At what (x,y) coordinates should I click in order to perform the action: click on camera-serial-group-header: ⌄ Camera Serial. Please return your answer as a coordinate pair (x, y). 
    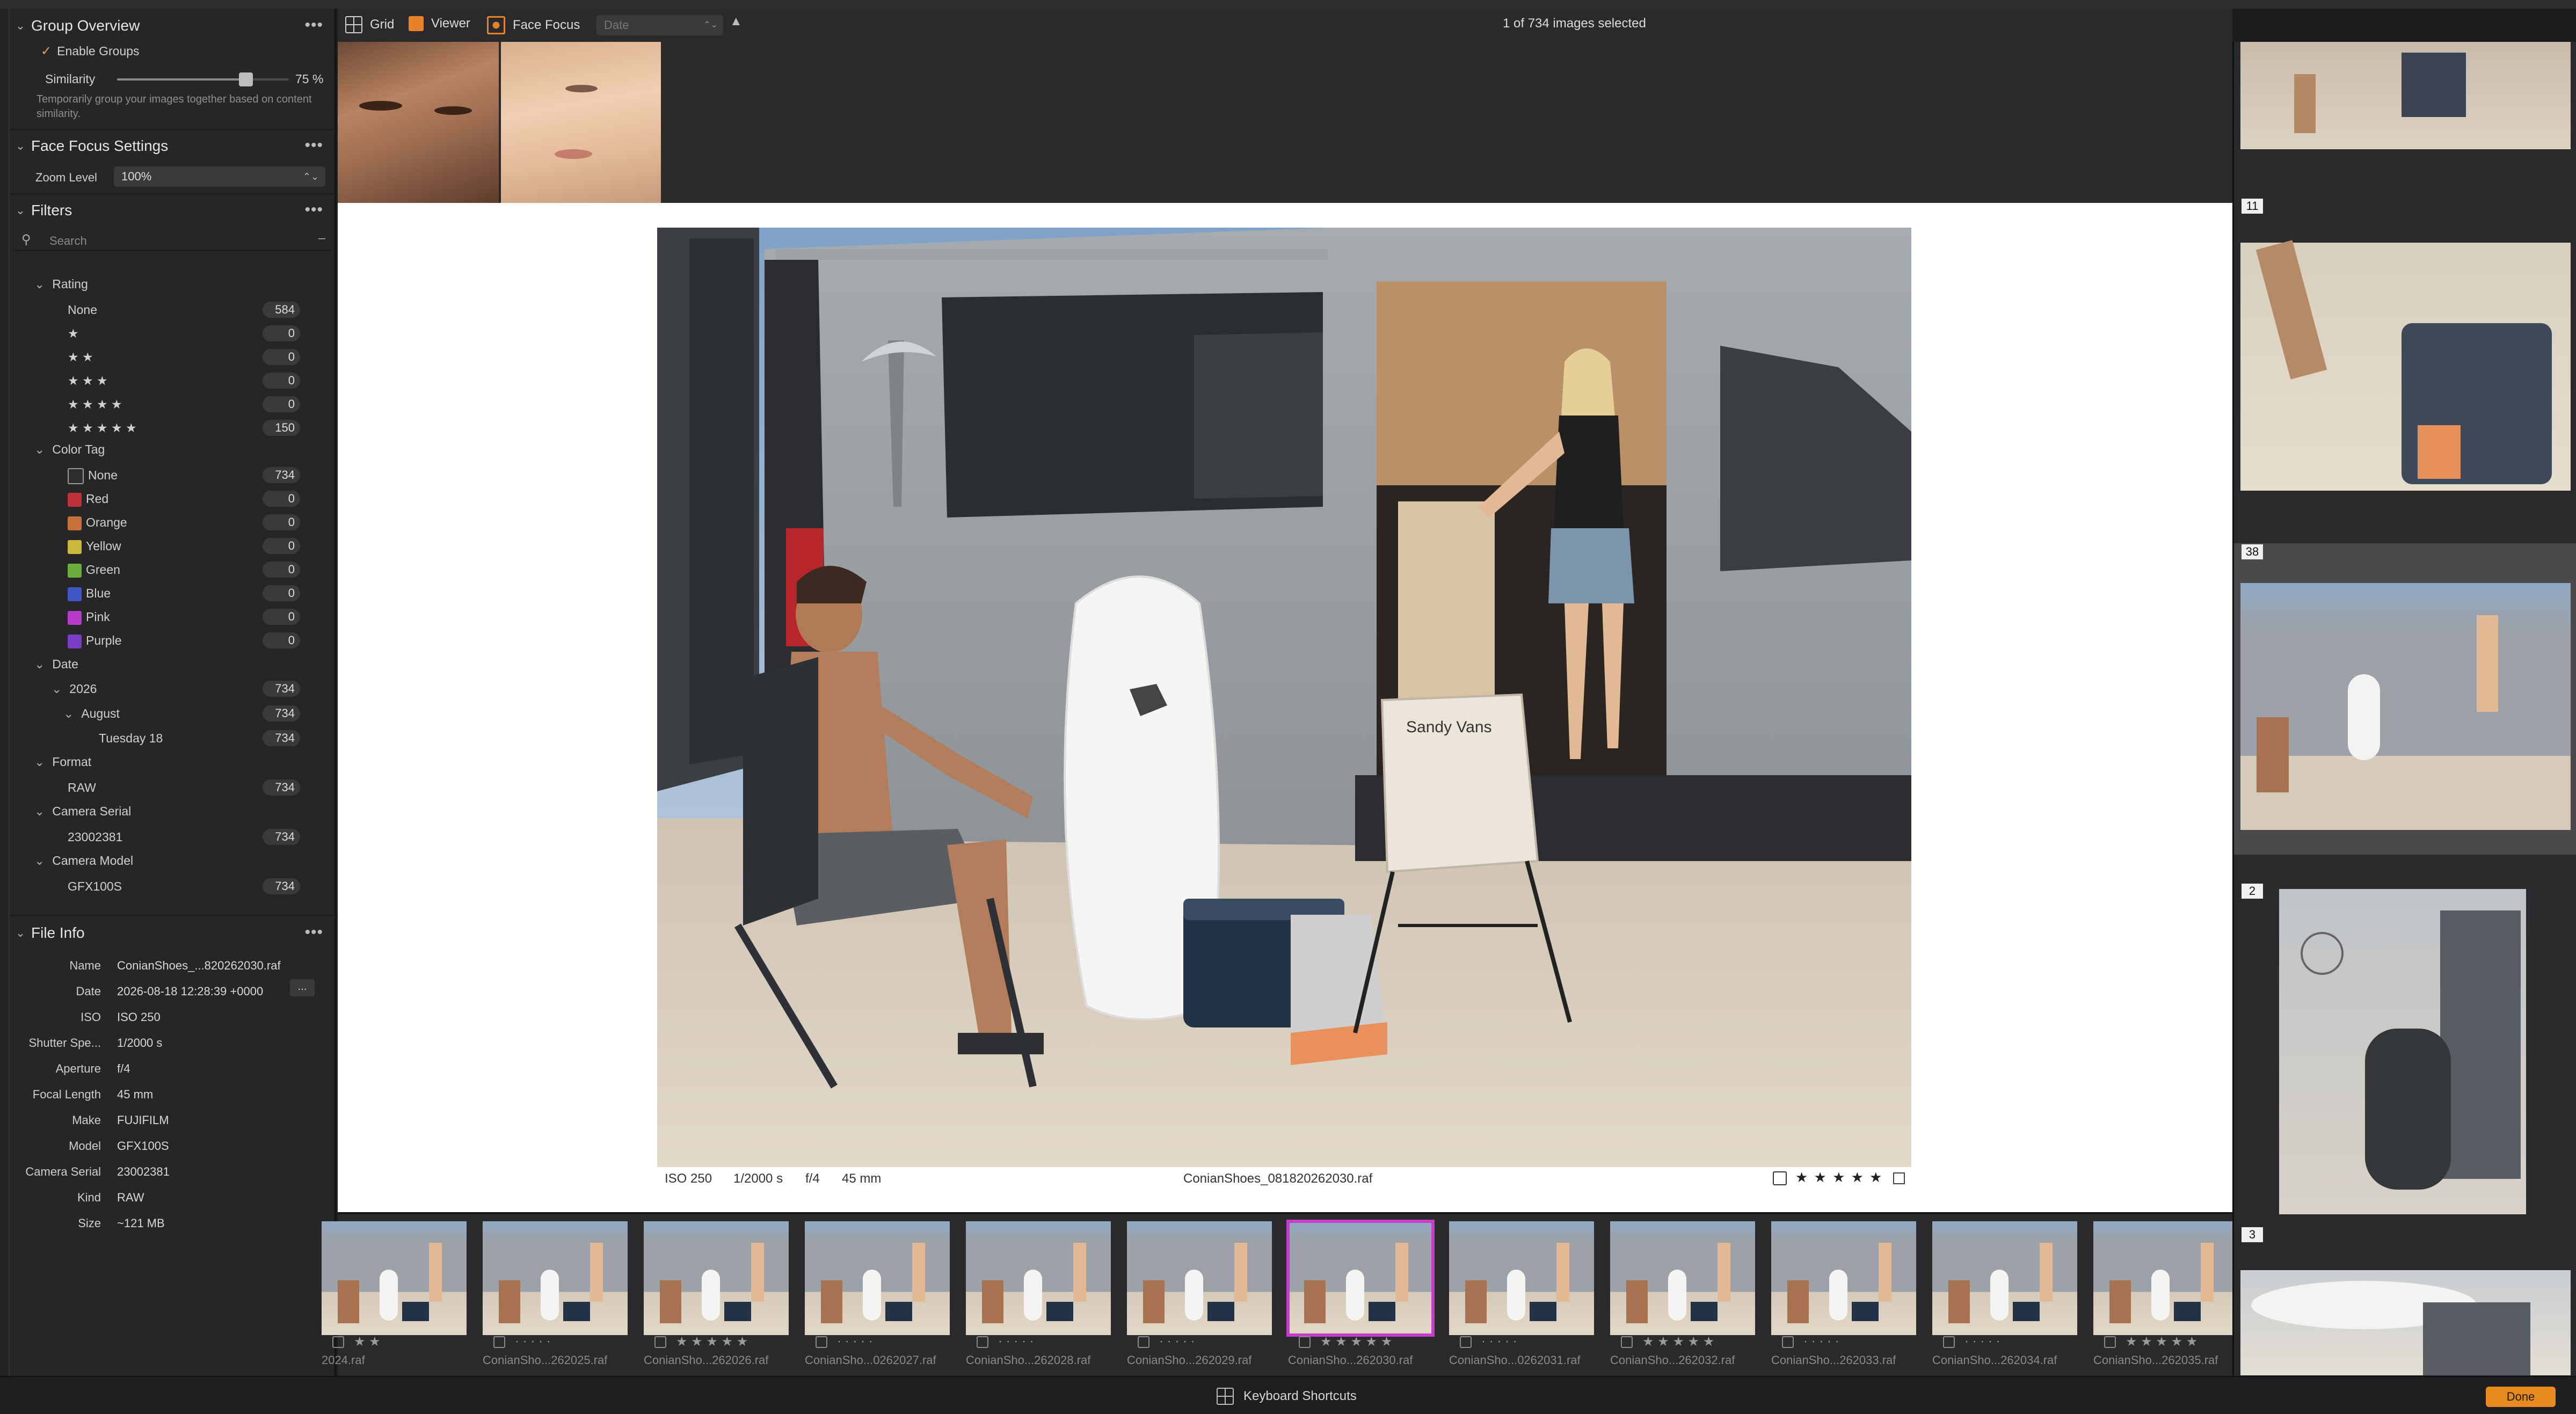
    Looking at the image, I should click on (82, 811).